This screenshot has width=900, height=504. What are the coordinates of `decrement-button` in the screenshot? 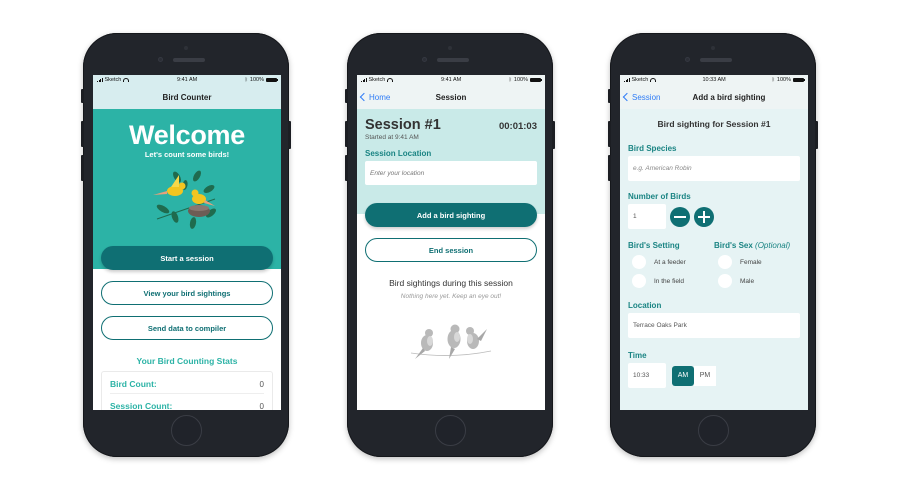 It's located at (680, 216).